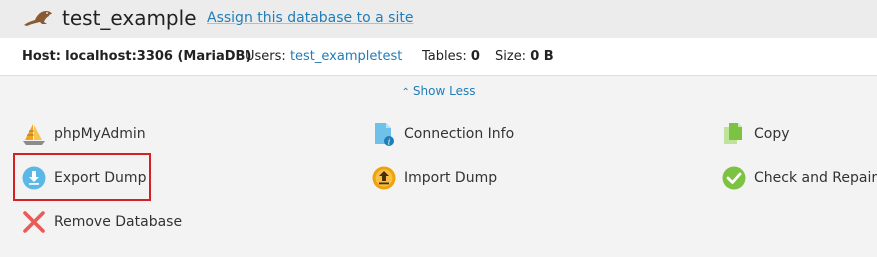 The image size is (877, 257). I want to click on copy-documents-icon, so click(734, 134).